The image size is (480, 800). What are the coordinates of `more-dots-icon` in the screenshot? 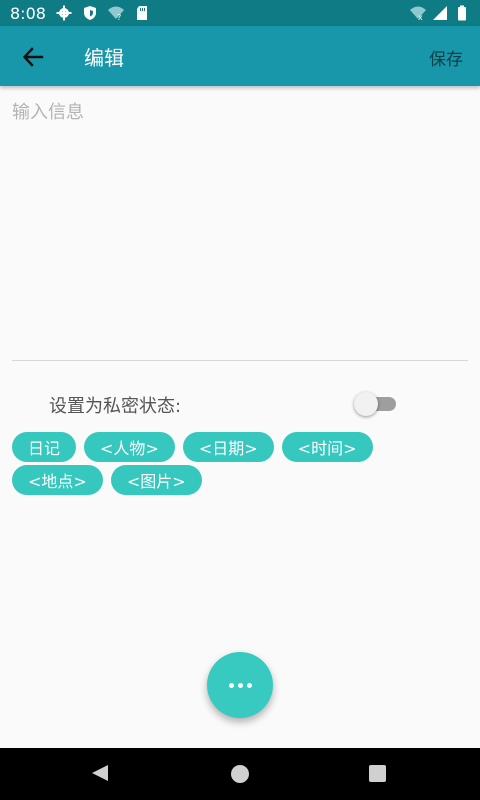 It's located at (231, 685).